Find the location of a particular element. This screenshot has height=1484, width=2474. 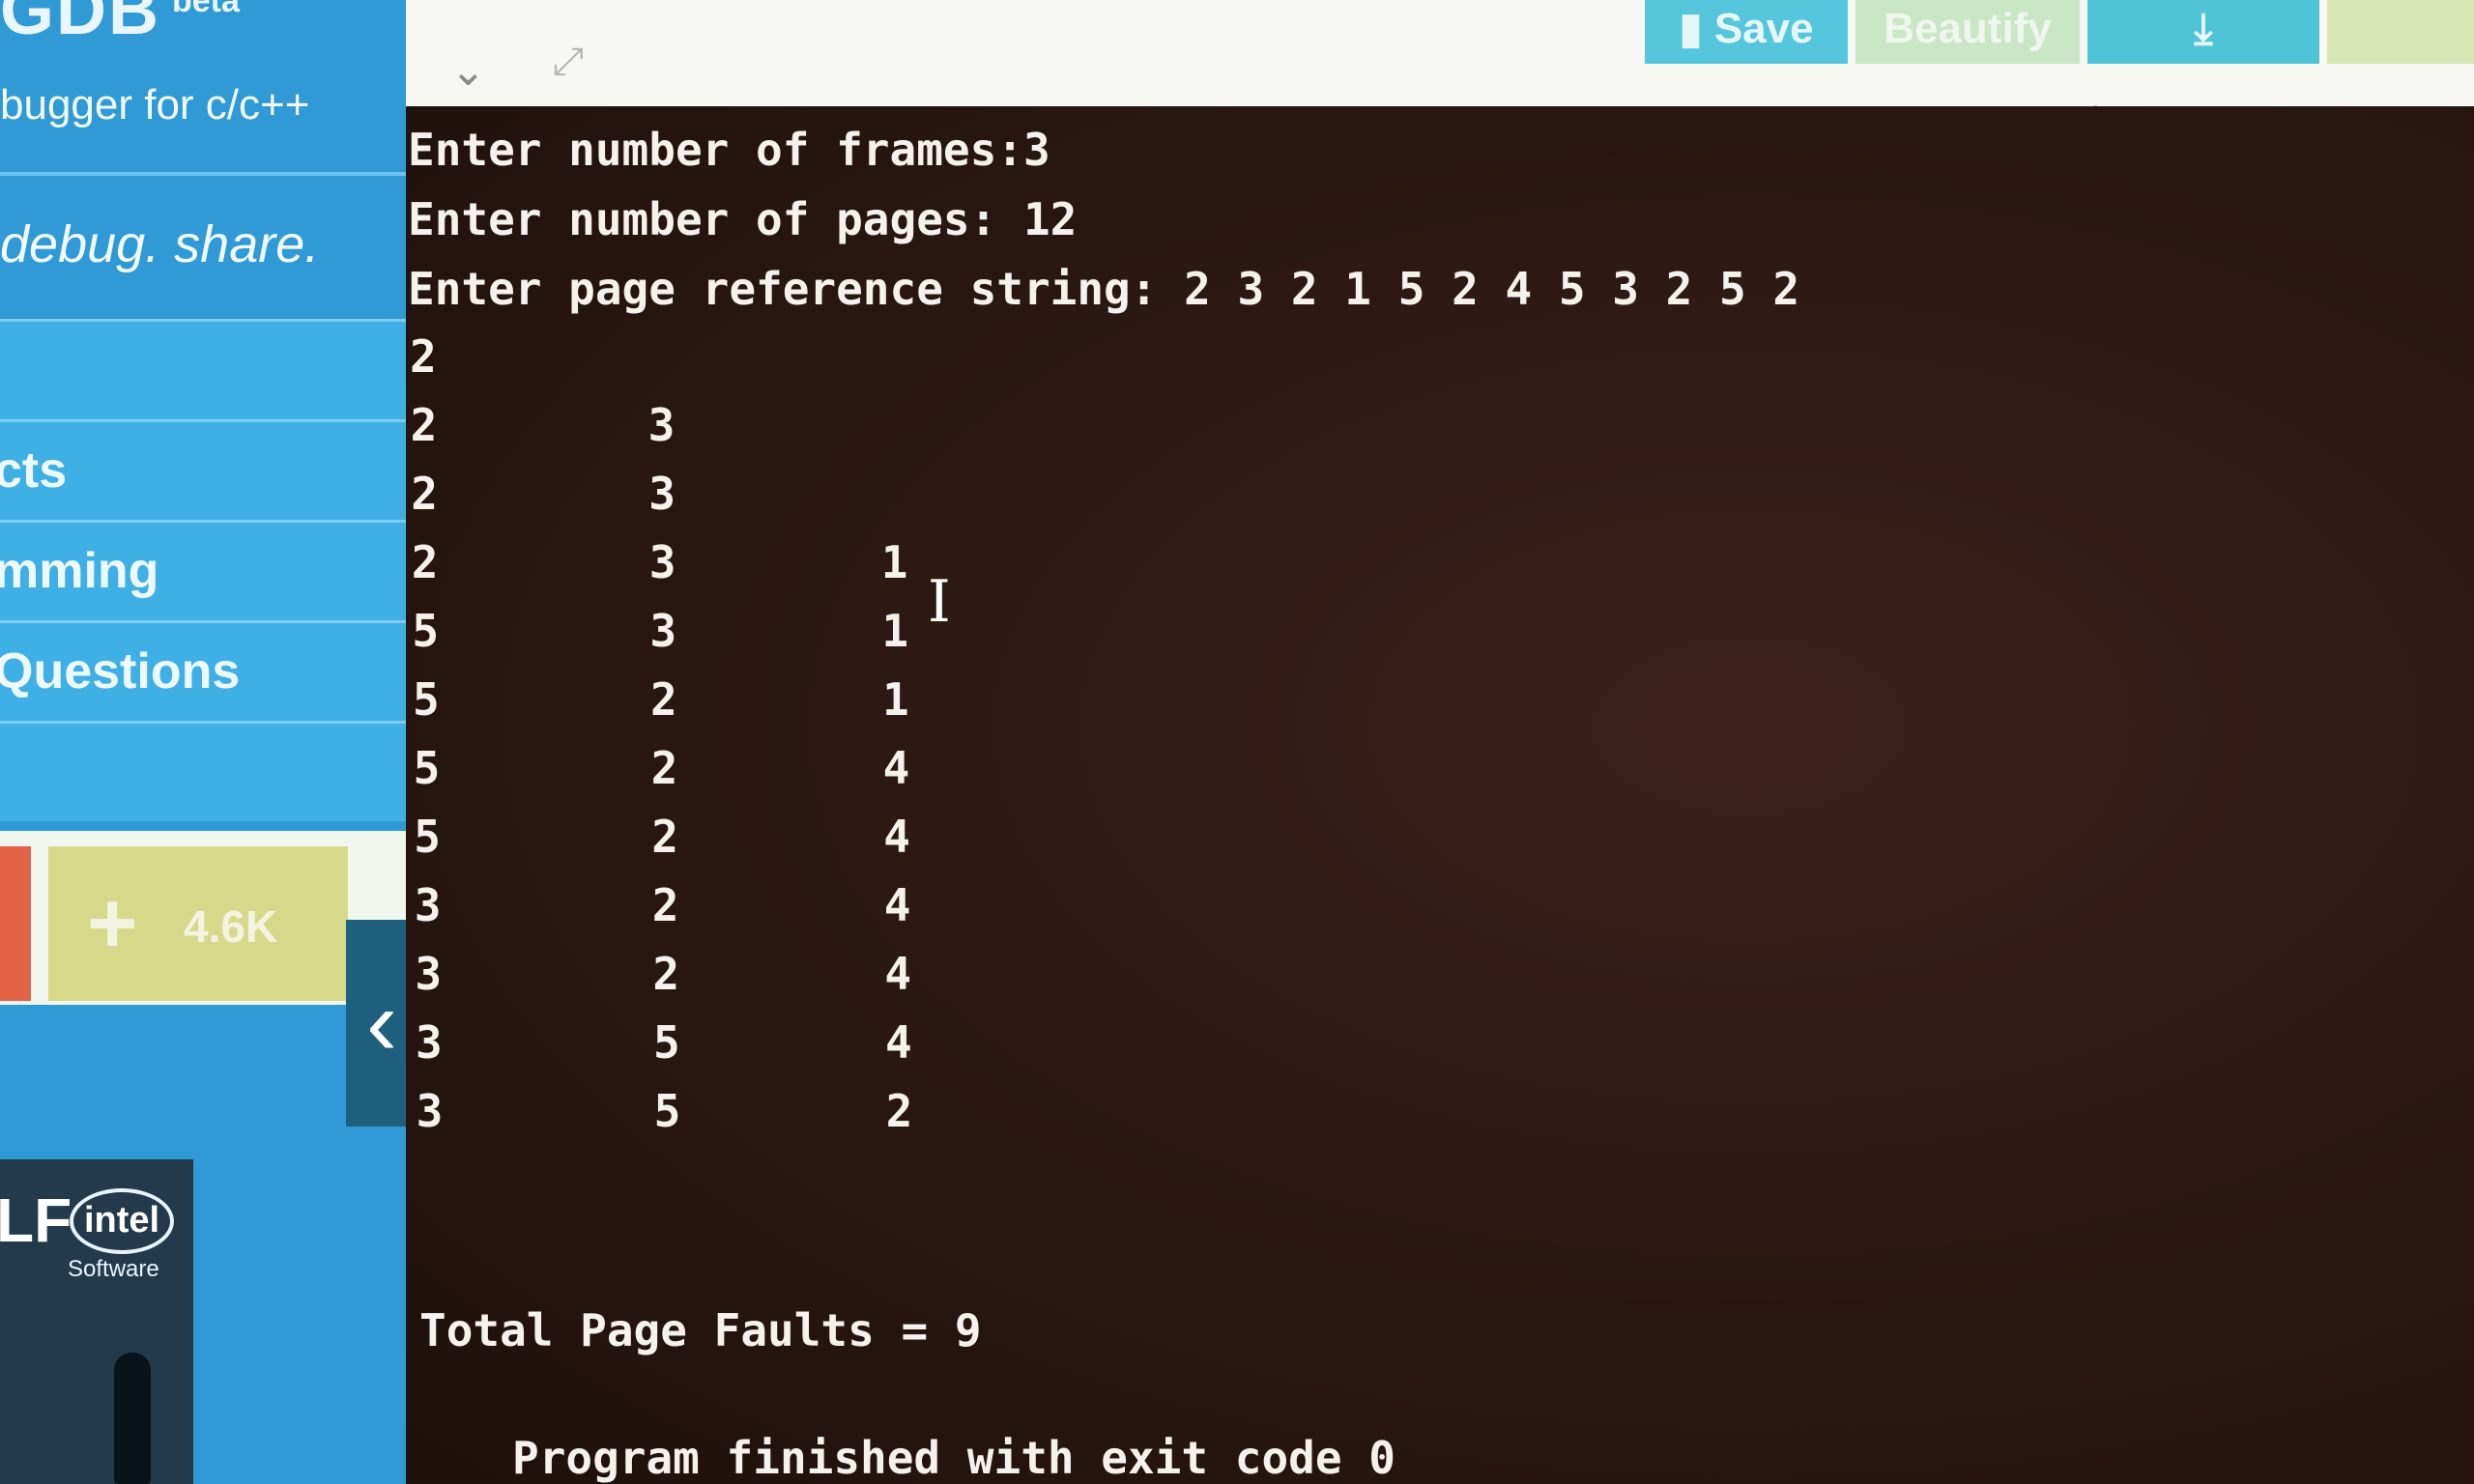

download-button: ⤓ is located at coordinates (2203, 32).